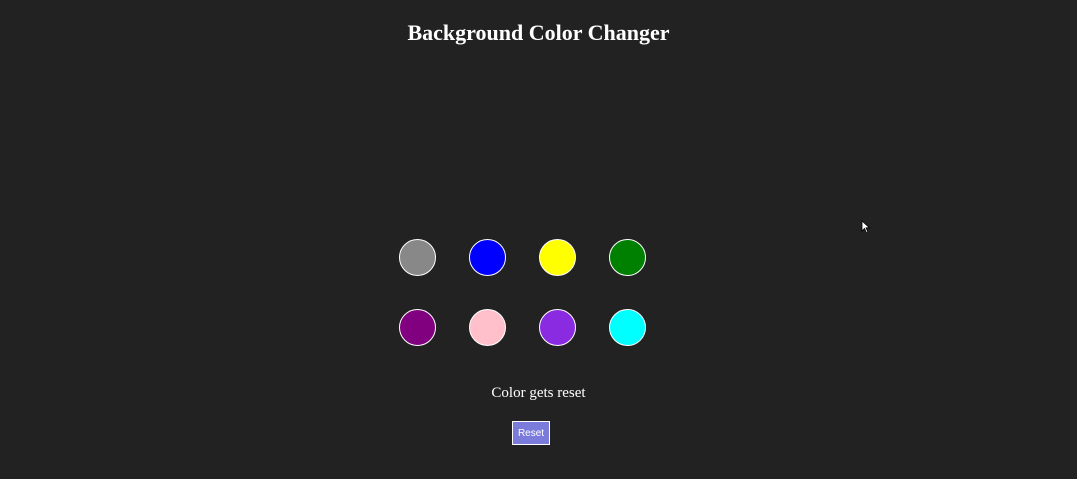 This screenshot has height=479, width=1077. I want to click on swatch-blueviolet, so click(557, 327).